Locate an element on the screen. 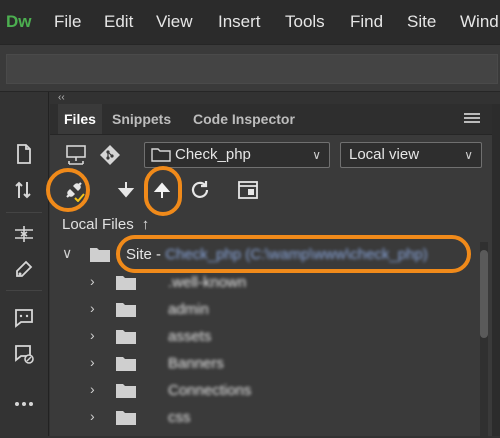  menu-file: File is located at coordinates (67, 22).